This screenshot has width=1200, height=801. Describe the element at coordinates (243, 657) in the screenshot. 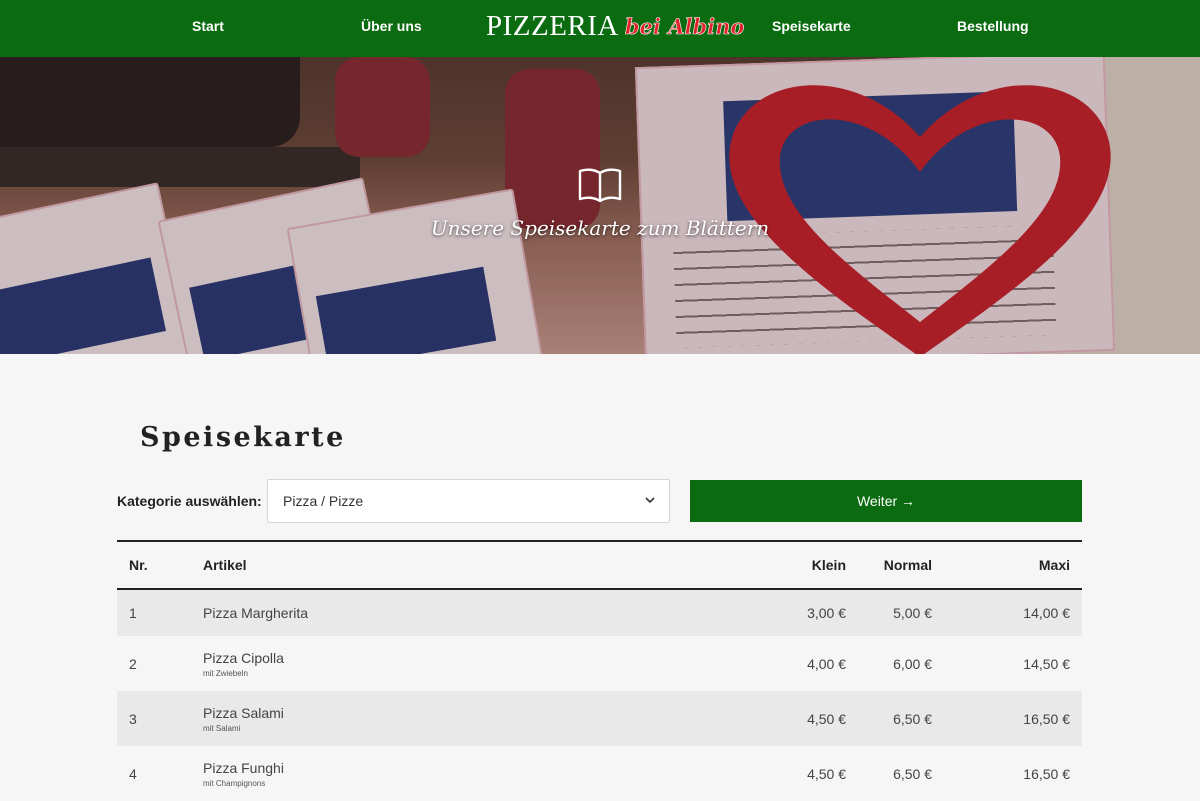

I see `article-name: Pizza Cipolla` at that location.